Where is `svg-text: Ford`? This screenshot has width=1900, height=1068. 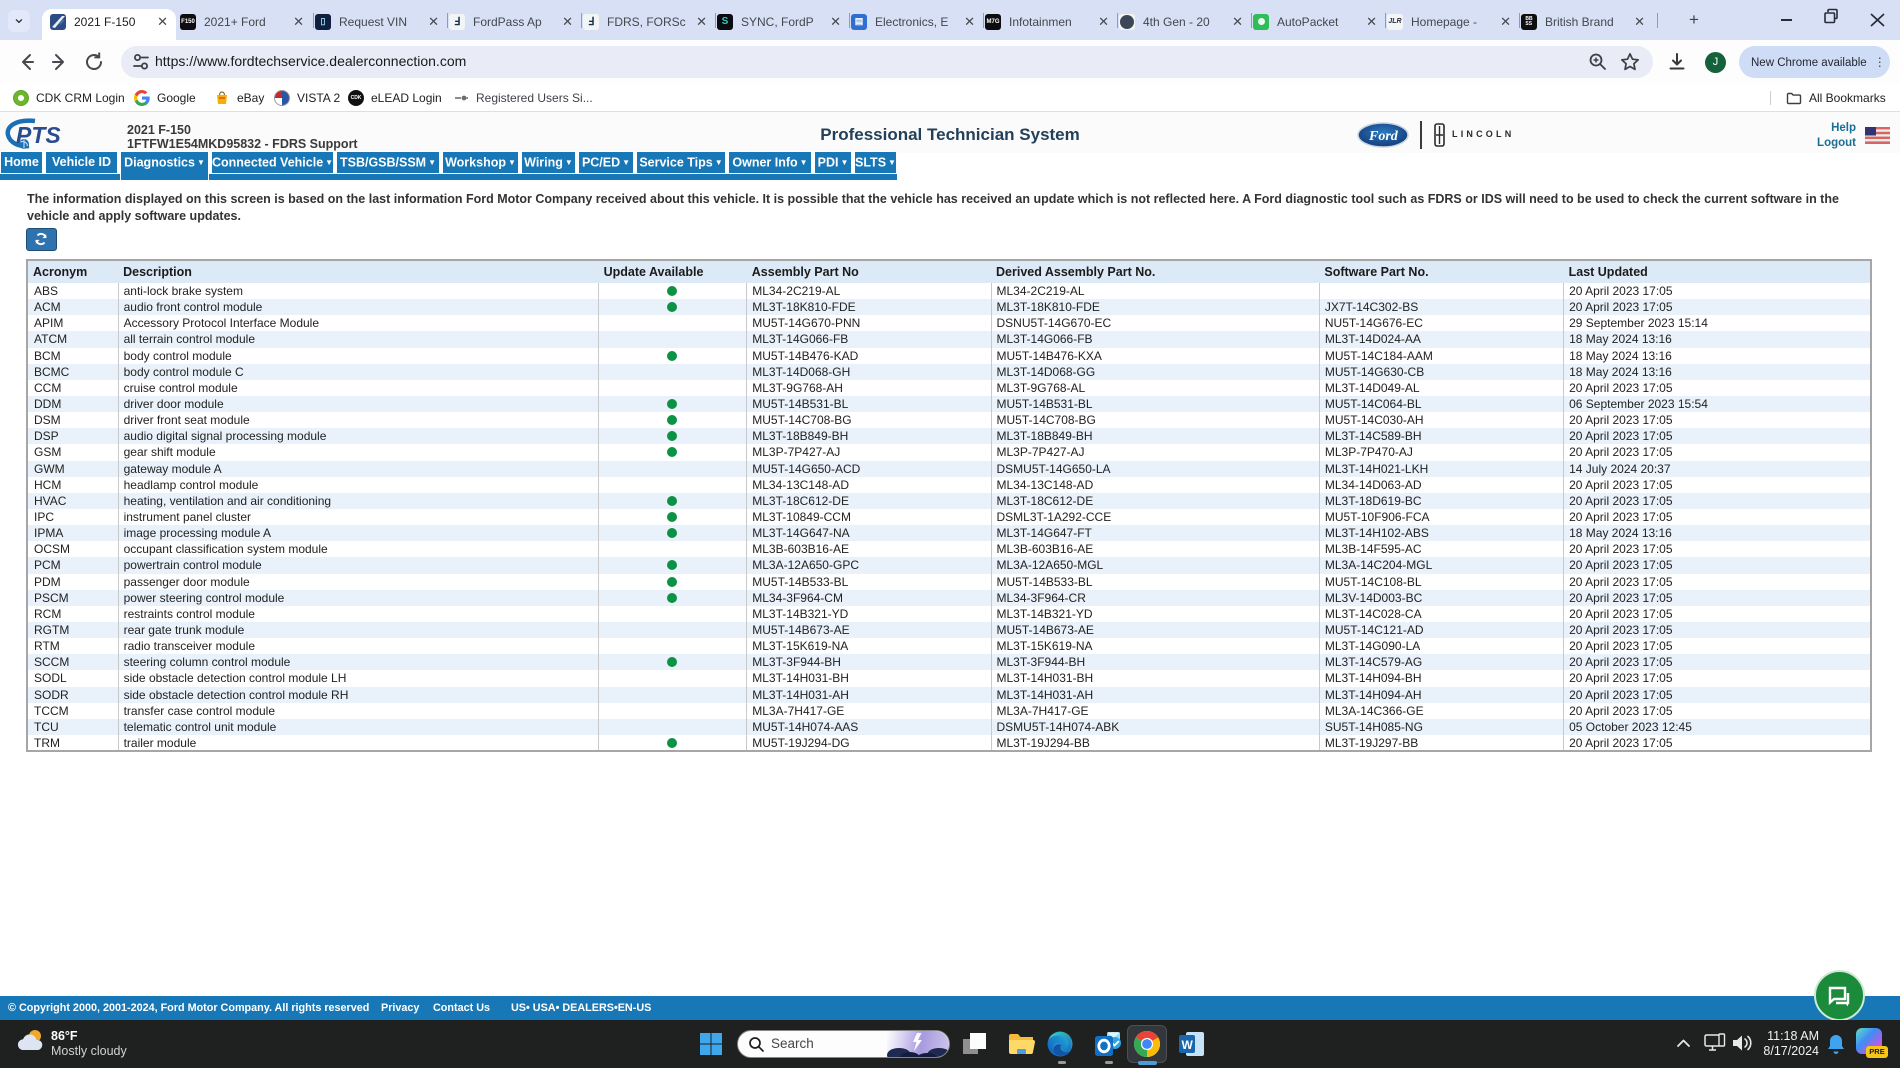 svg-text: Ford is located at coordinates (1383, 136).